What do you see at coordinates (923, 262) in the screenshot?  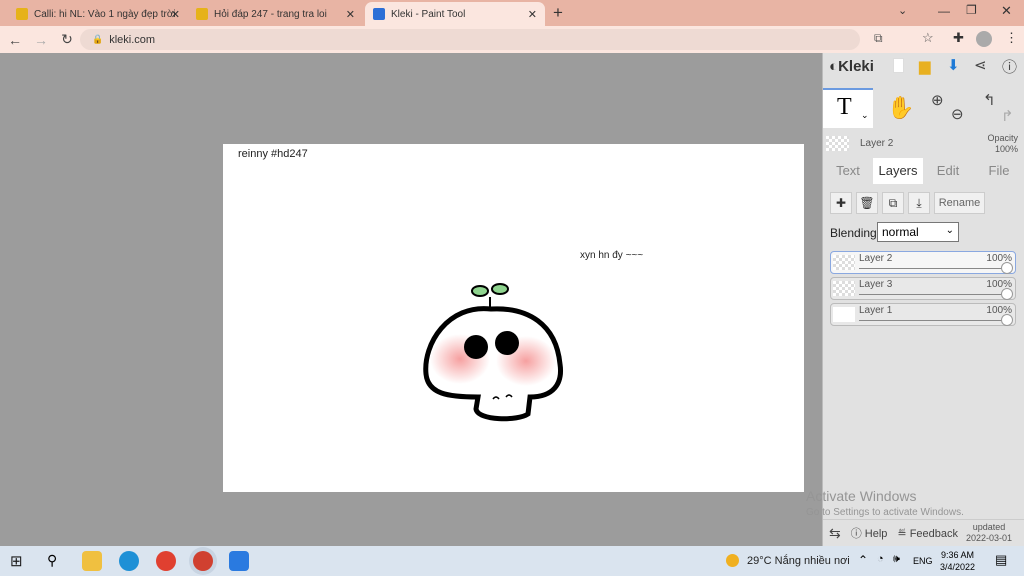 I see `layer-row: Layer 2 100%` at bounding box center [923, 262].